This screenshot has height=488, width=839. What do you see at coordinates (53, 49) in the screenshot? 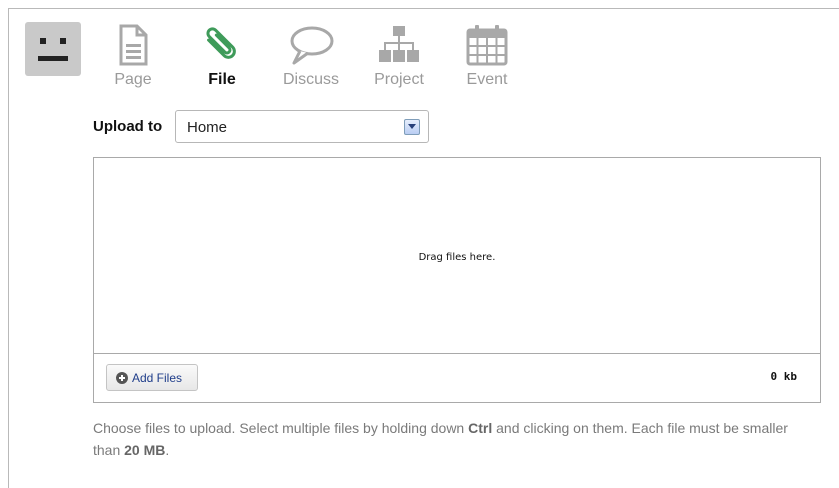
I see `avatar` at bounding box center [53, 49].